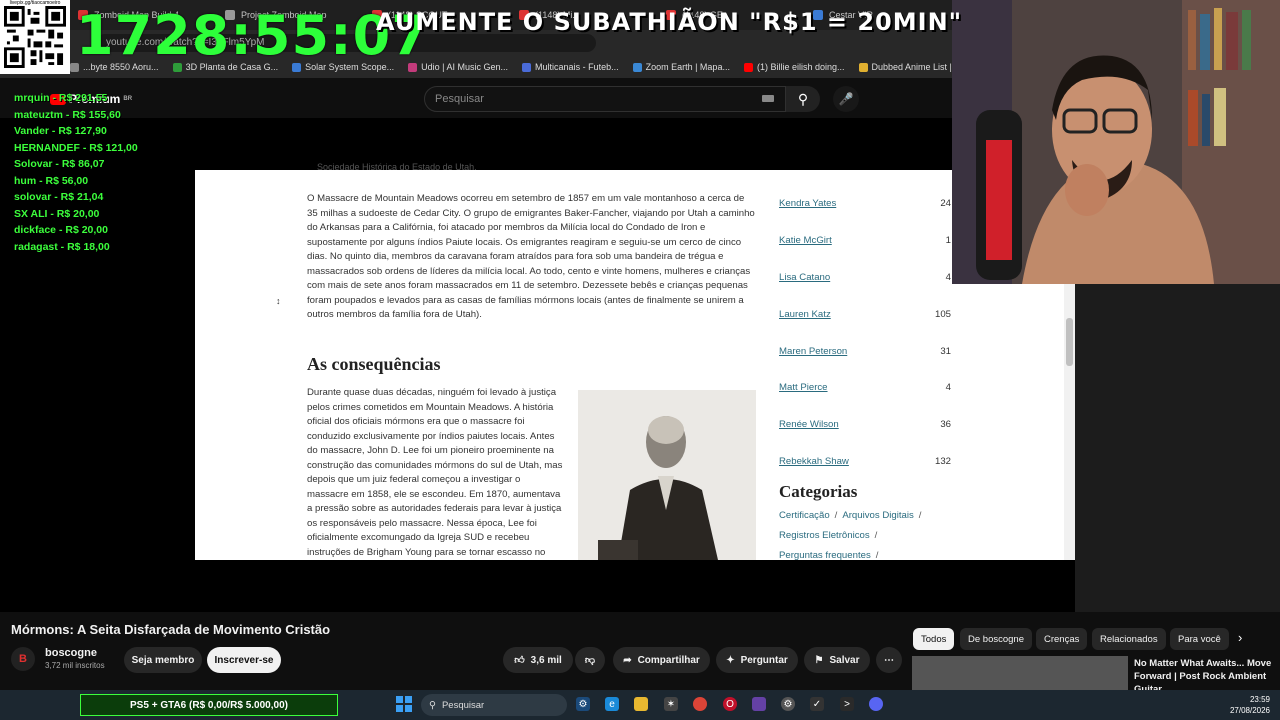 This screenshot has width=1280, height=720. What do you see at coordinates (1199, 639) in the screenshot?
I see `chip-for-you: Para você` at bounding box center [1199, 639].